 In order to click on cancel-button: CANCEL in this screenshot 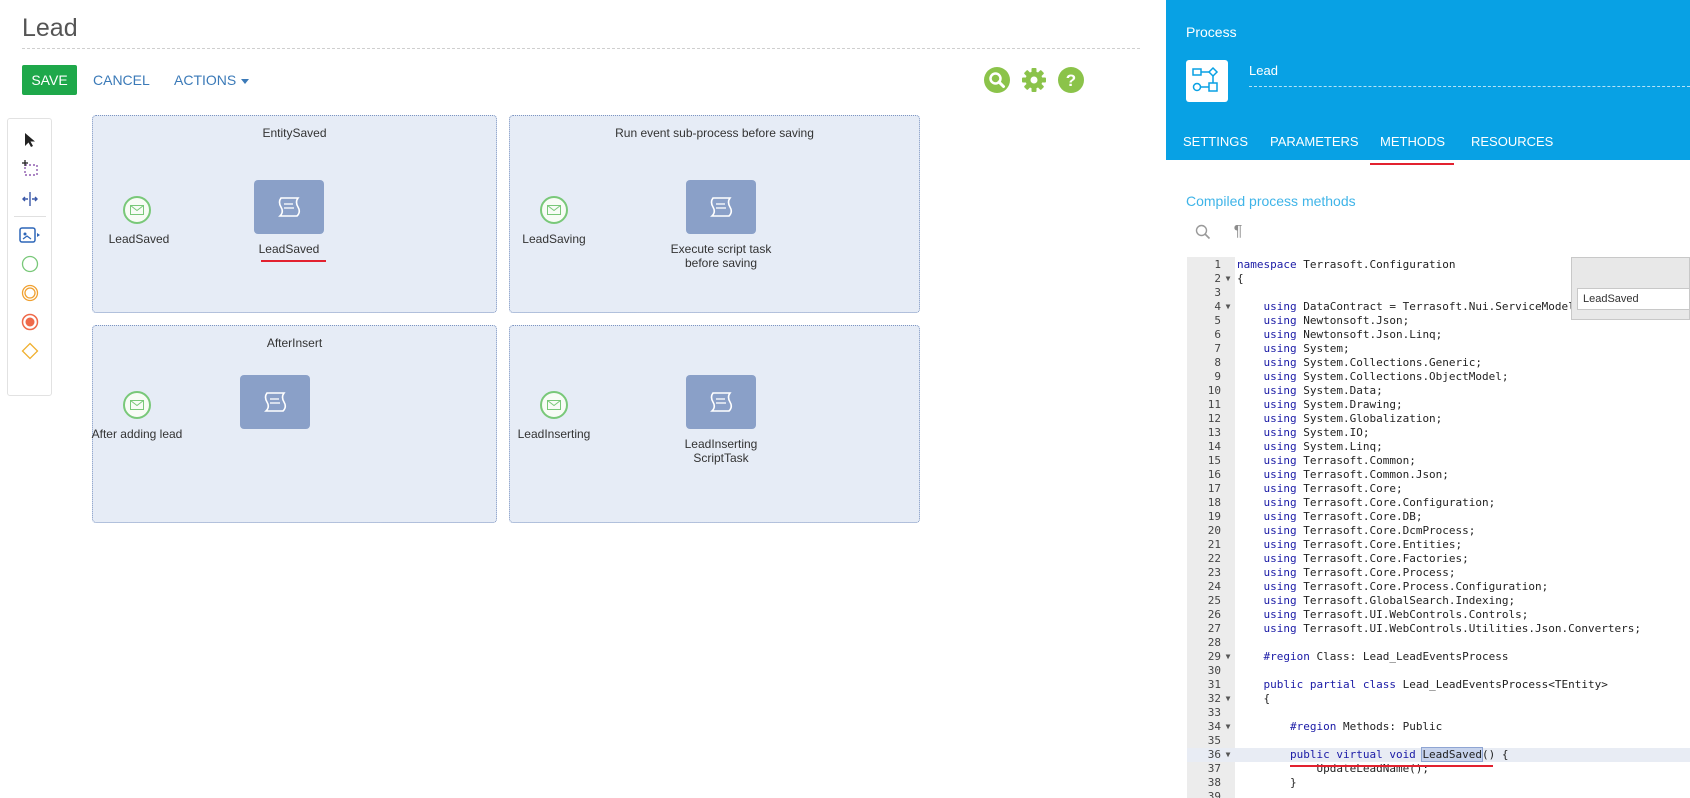, I will do `click(121, 80)`.